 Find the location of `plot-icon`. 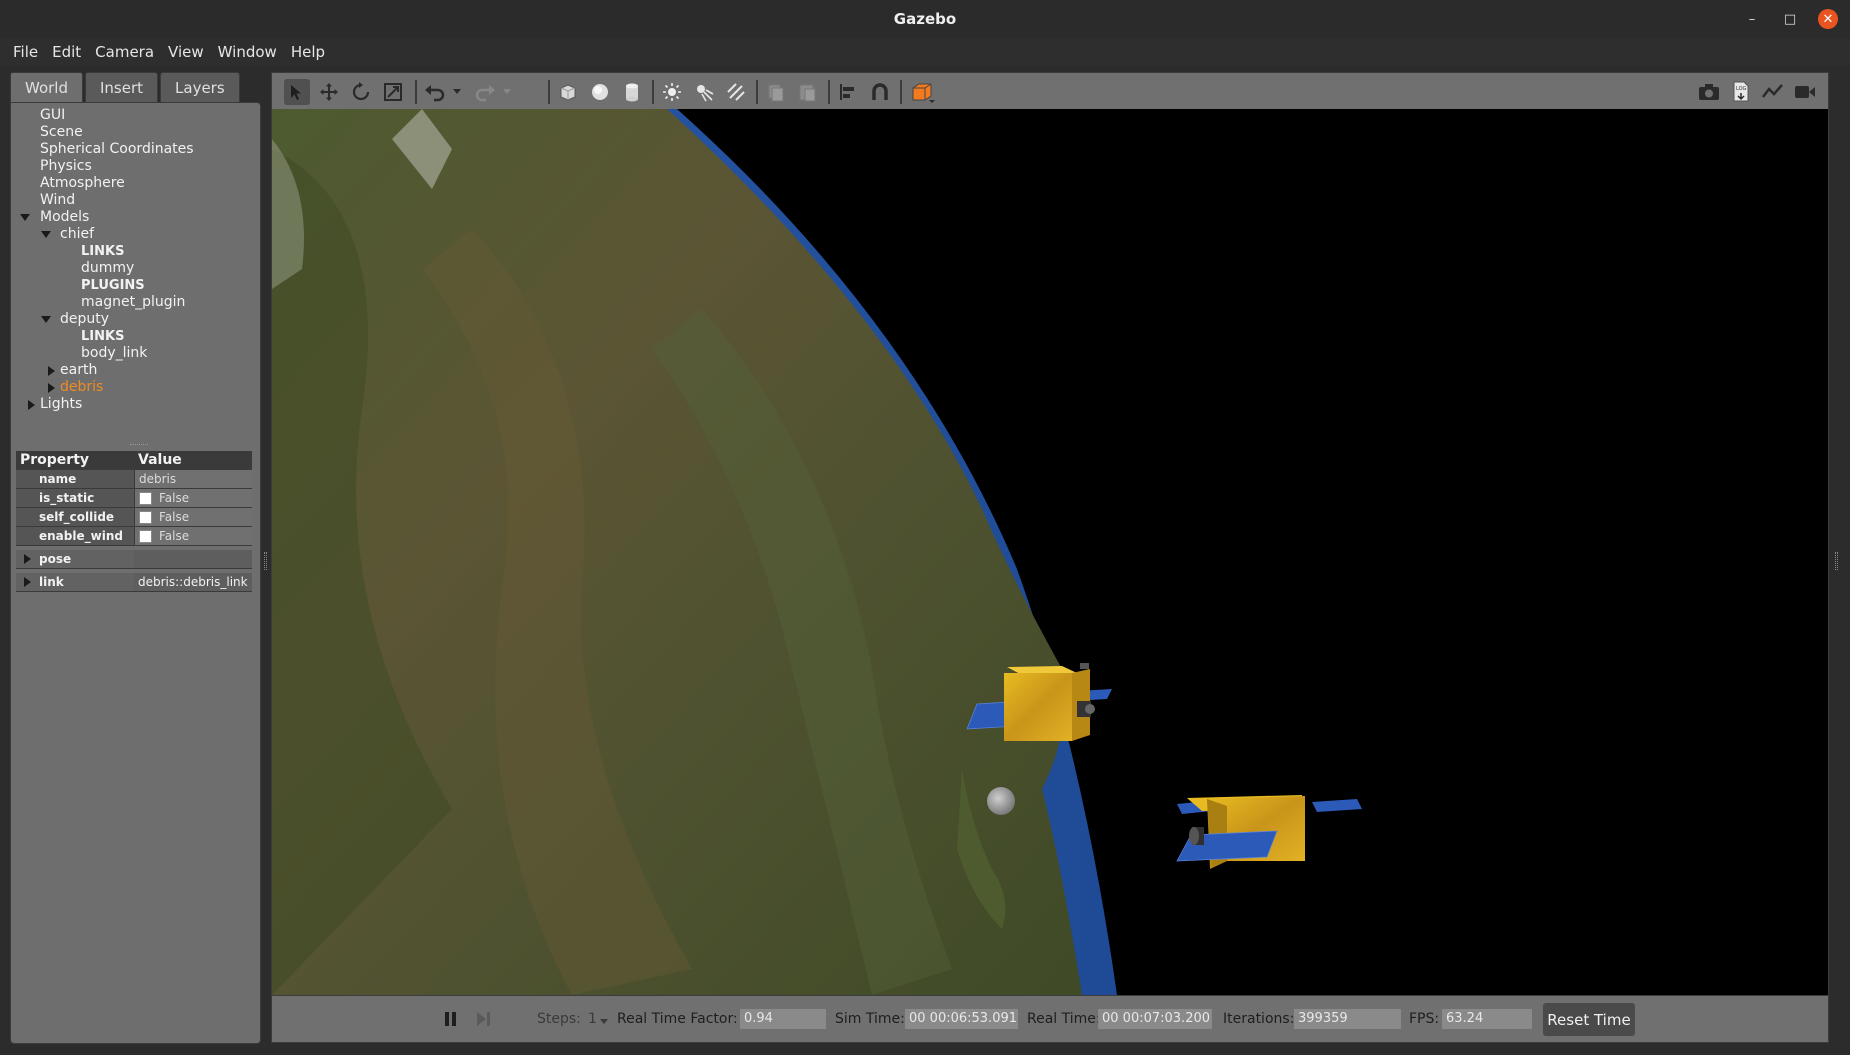

plot-icon is located at coordinates (1773, 92).